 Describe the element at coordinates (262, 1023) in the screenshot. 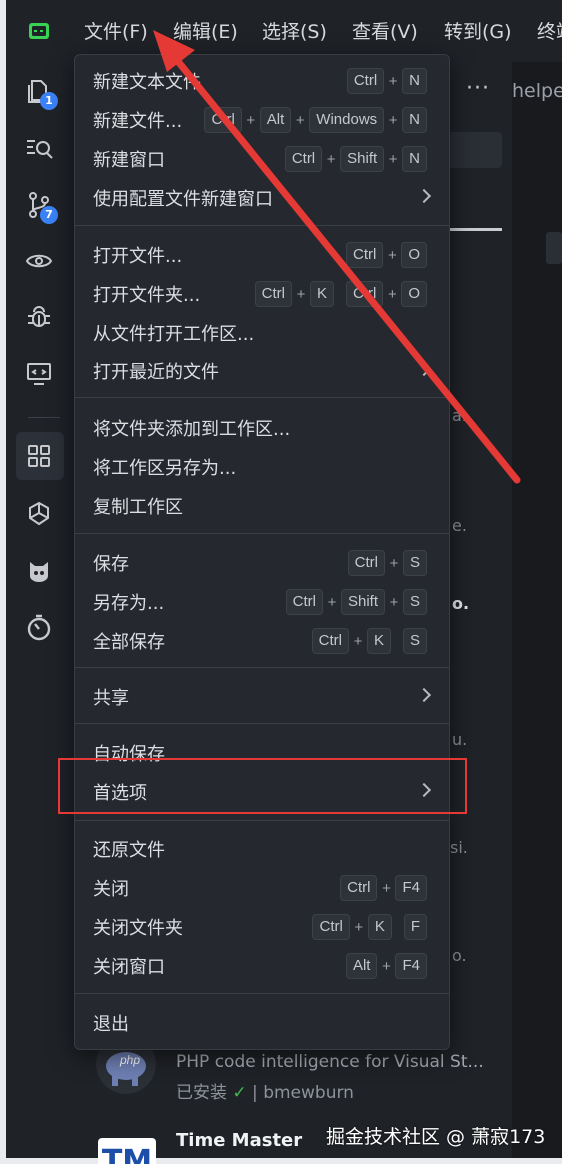

I see `menu-item-exit: 退出` at that location.